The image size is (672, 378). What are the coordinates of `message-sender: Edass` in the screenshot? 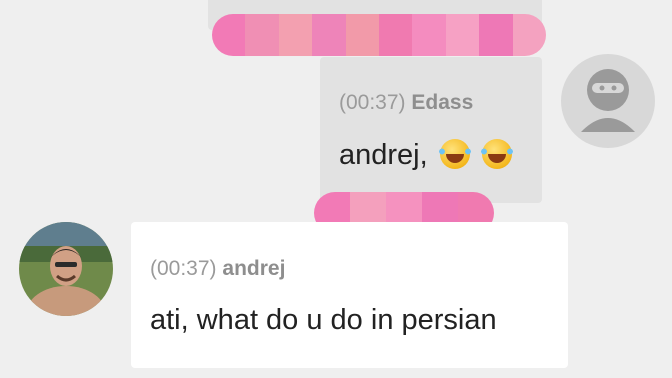 It's located at (442, 102).